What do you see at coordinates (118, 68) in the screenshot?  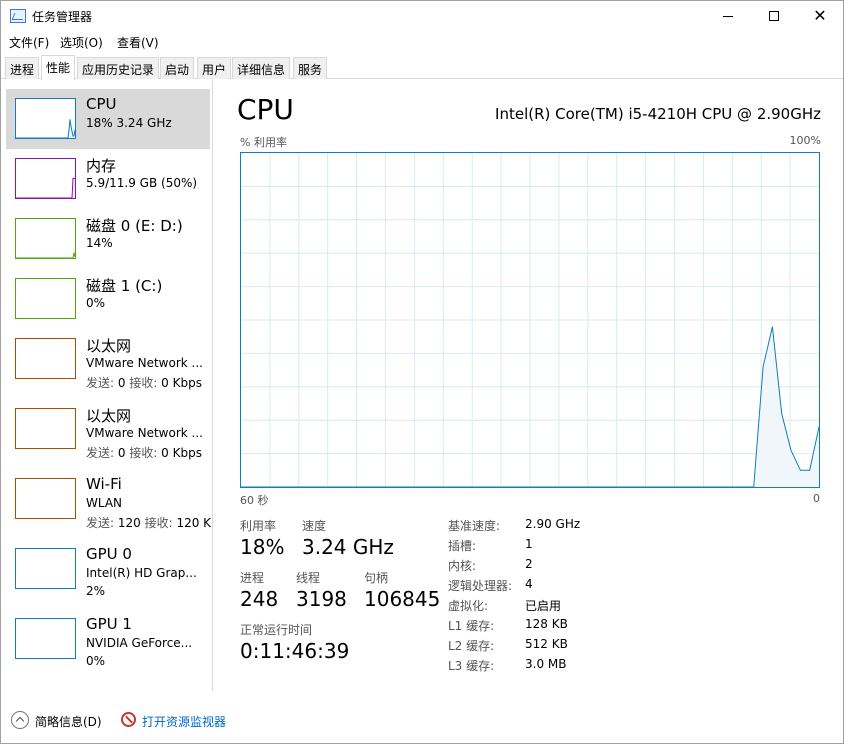 I see `tab-app-history: 应用历史记录` at bounding box center [118, 68].